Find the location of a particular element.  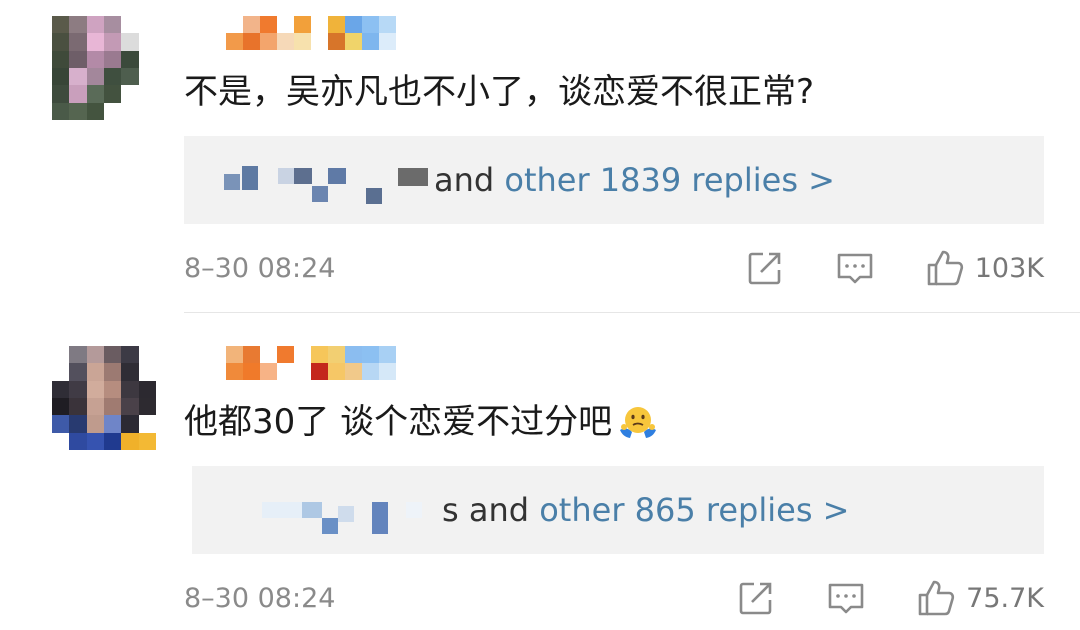

like-count: 75.7K is located at coordinates (1005, 598).